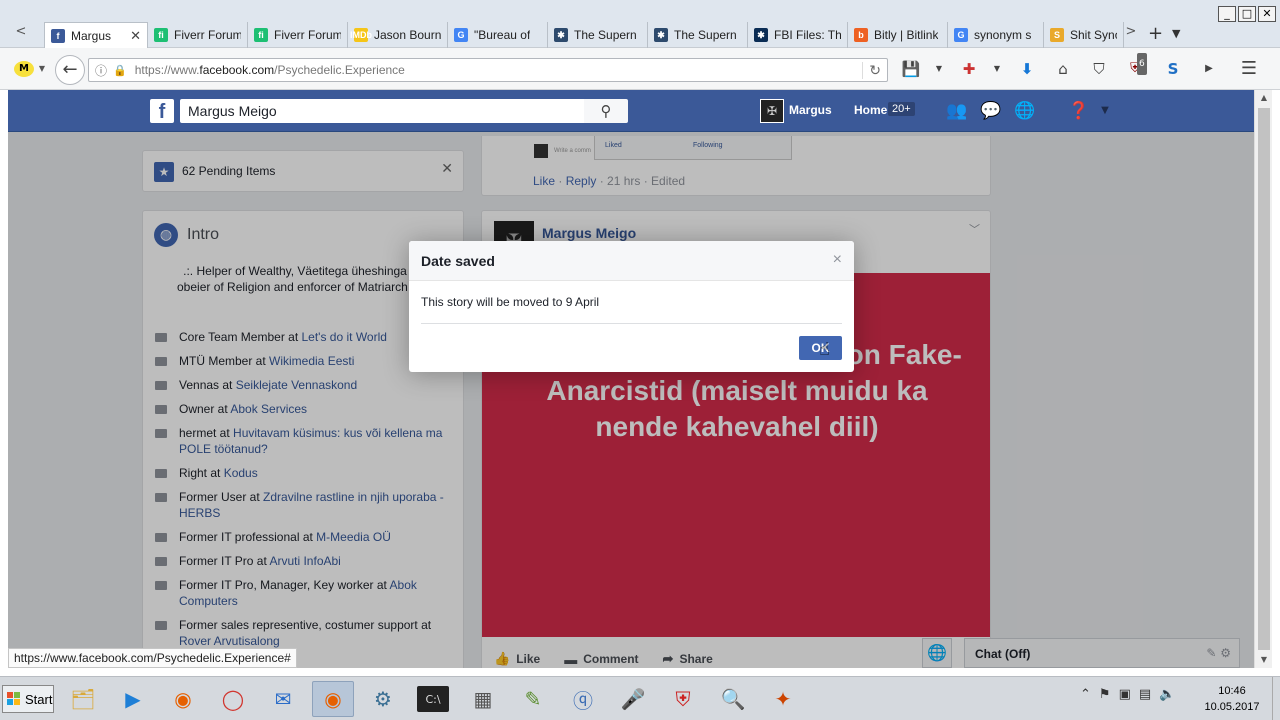 This screenshot has width=1280, height=720. I want to click on browser-tab: f Margus ✕, so click(96, 35).